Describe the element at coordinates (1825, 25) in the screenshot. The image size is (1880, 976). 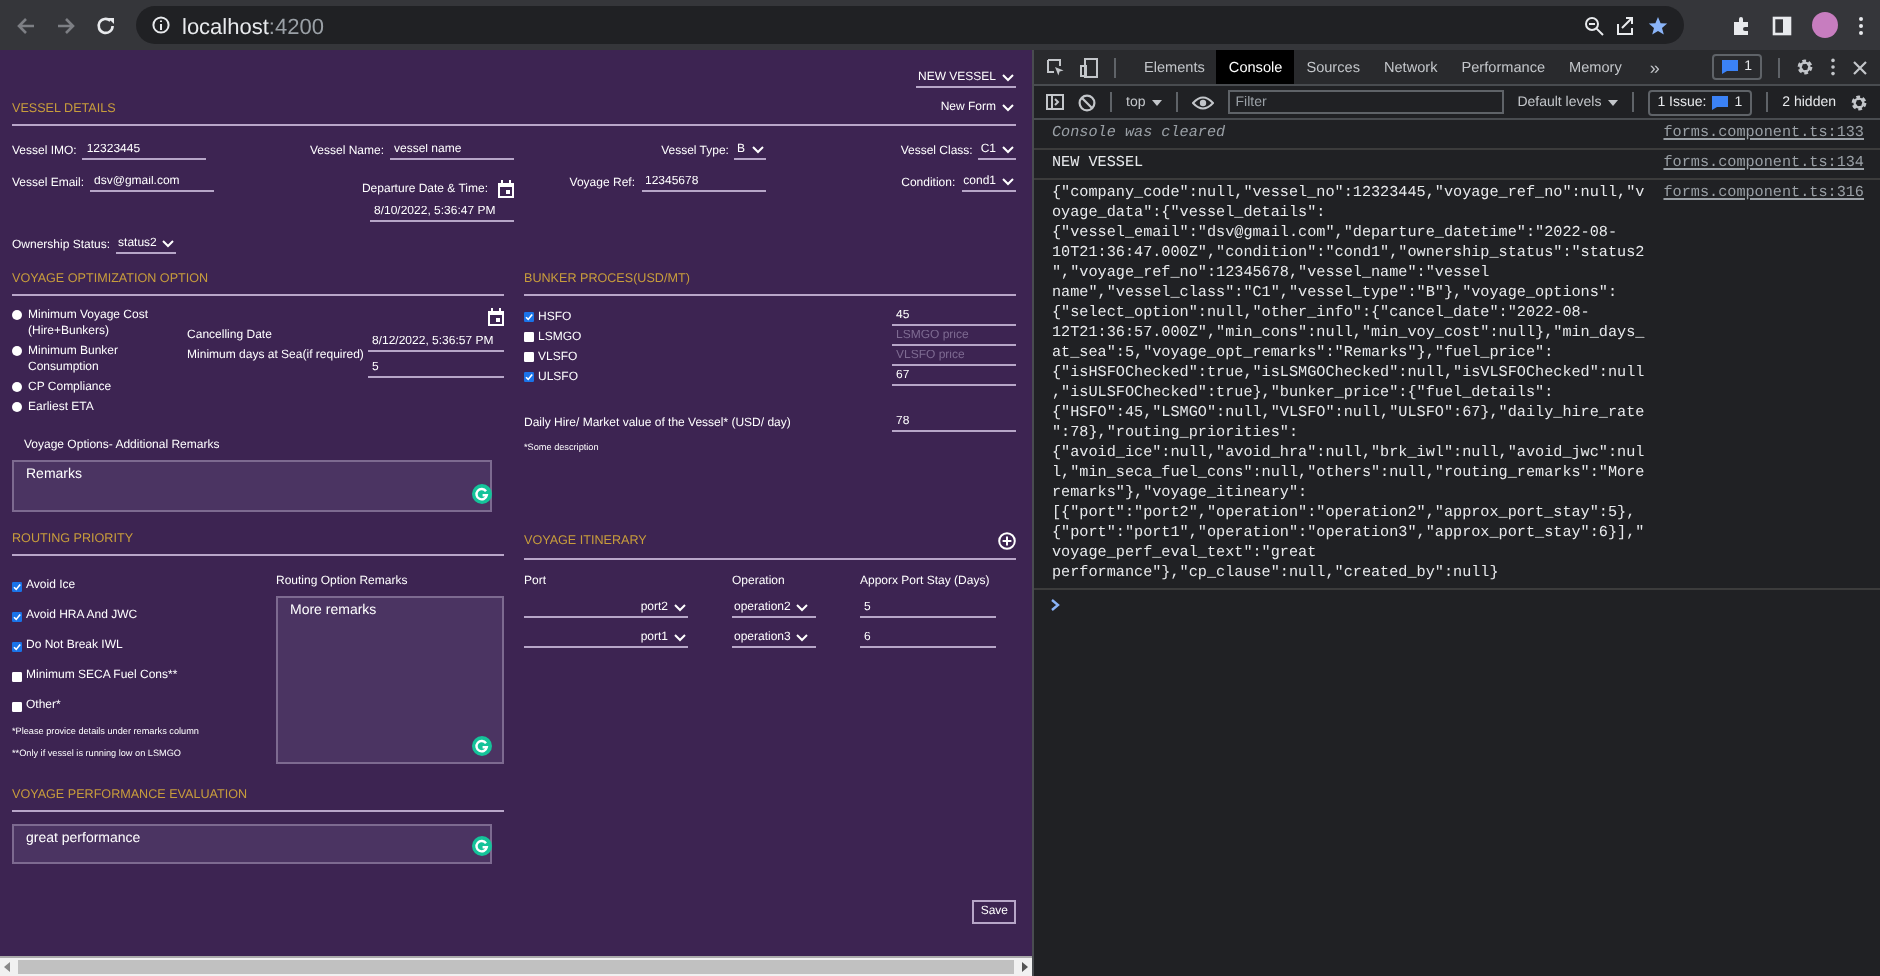
I see `avatar` at that location.